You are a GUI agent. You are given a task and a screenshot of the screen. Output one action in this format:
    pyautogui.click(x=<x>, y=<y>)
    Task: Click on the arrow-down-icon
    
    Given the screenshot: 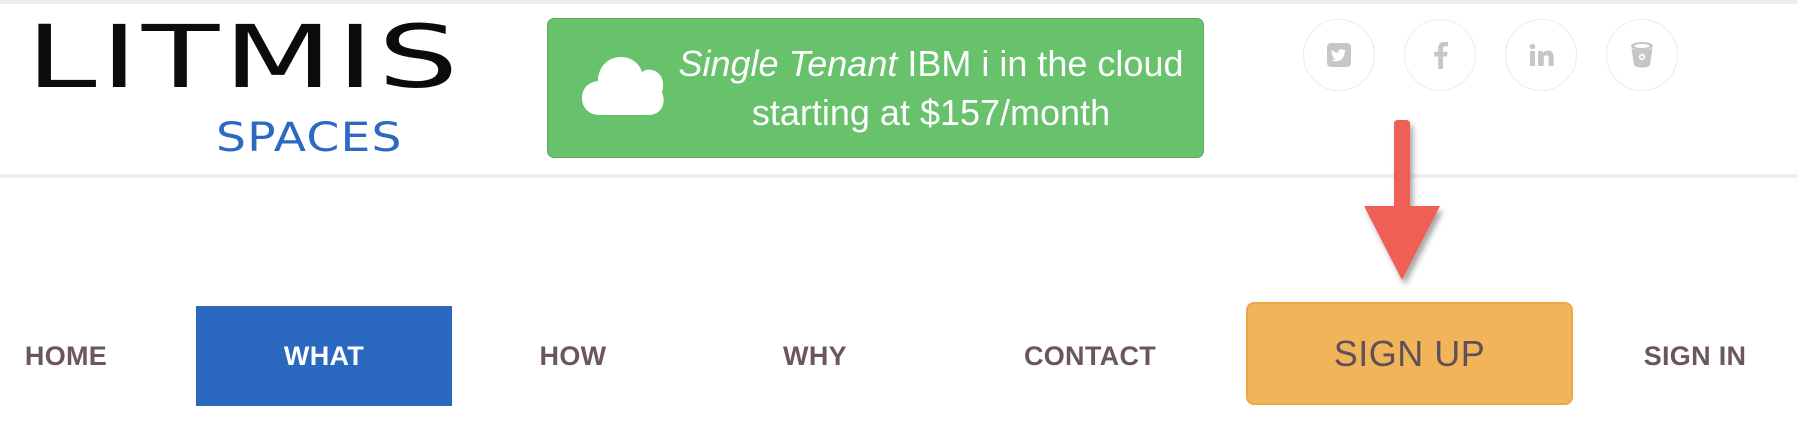 What is the action you would take?
    pyautogui.click(x=1402, y=200)
    